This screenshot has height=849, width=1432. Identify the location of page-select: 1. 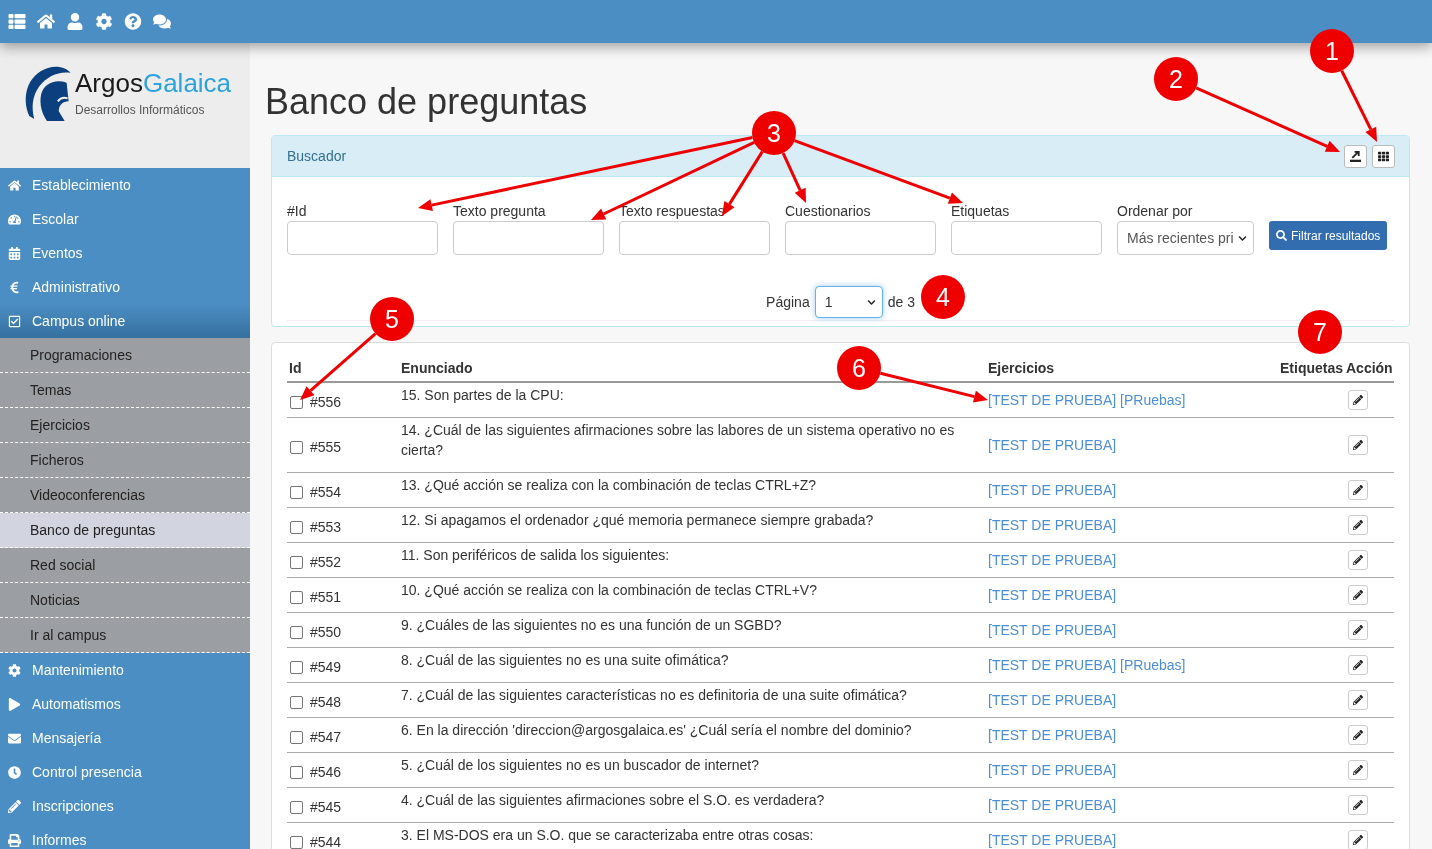
(848, 302).